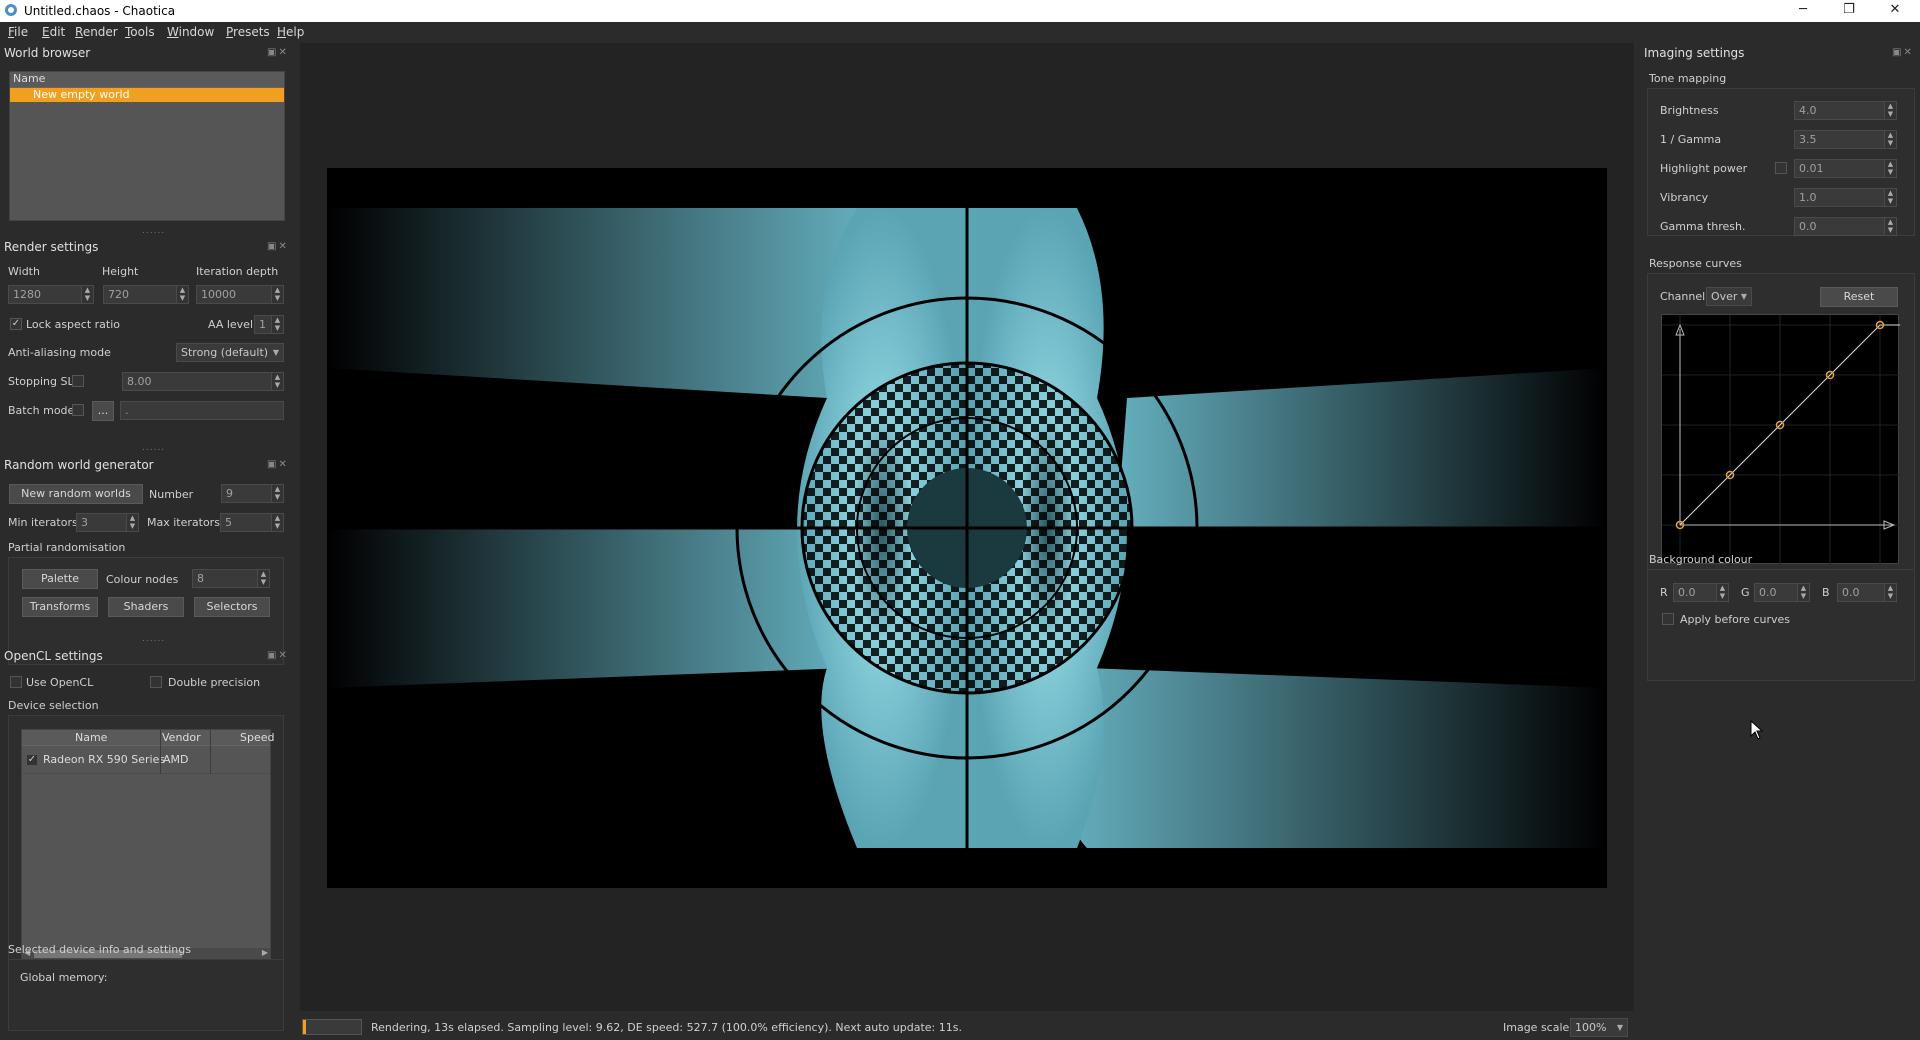 This screenshot has width=1920, height=1040. I want to click on stopping-sl-value: 8.00, so click(139, 381).